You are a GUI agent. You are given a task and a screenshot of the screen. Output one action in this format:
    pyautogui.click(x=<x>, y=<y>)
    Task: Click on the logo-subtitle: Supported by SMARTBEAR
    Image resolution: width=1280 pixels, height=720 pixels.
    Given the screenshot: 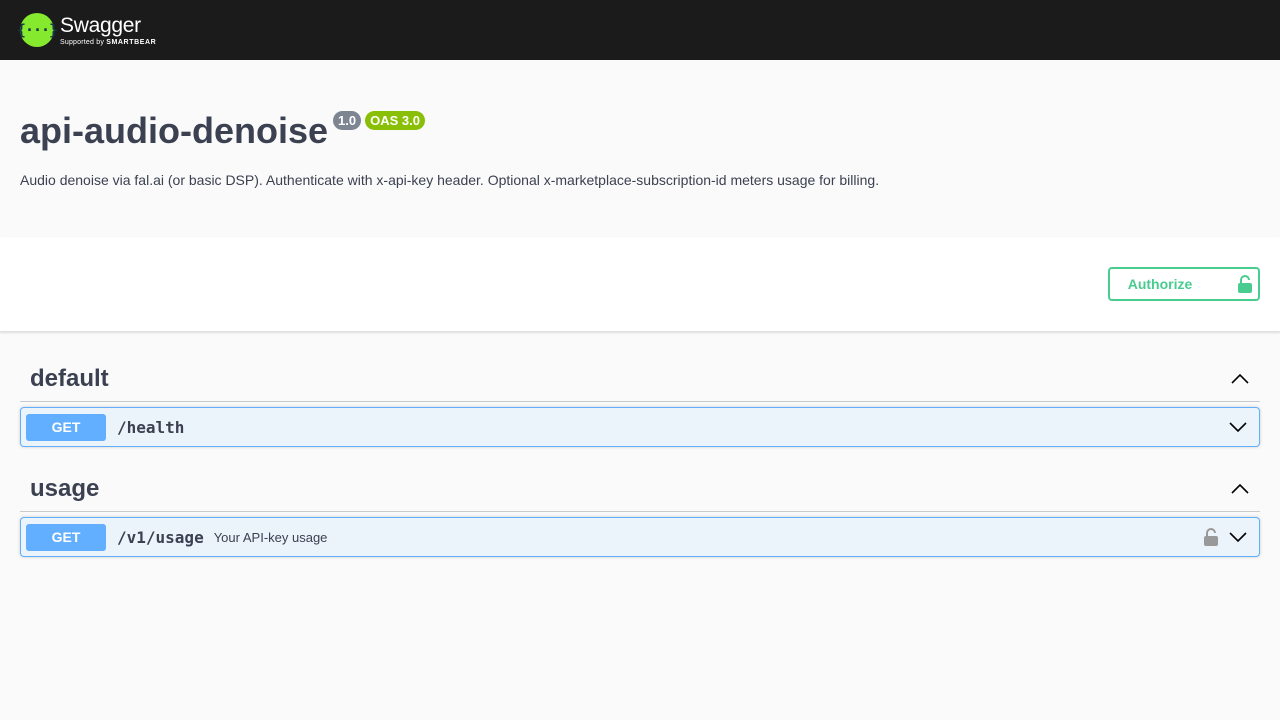 What is the action you would take?
    pyautogui.click(x=108, y=42)
    